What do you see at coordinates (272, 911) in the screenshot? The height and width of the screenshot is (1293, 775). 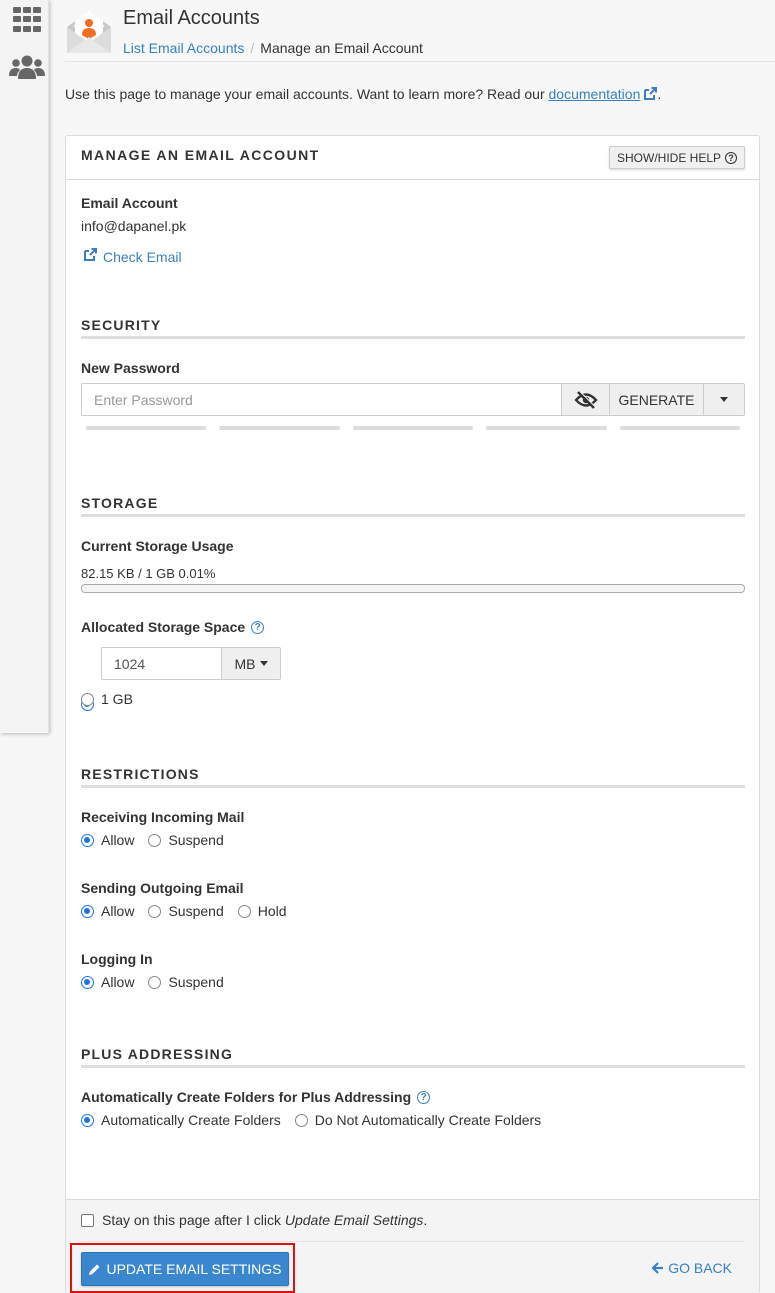 I see `option-label: Hold` at bounding box center [272, 911].